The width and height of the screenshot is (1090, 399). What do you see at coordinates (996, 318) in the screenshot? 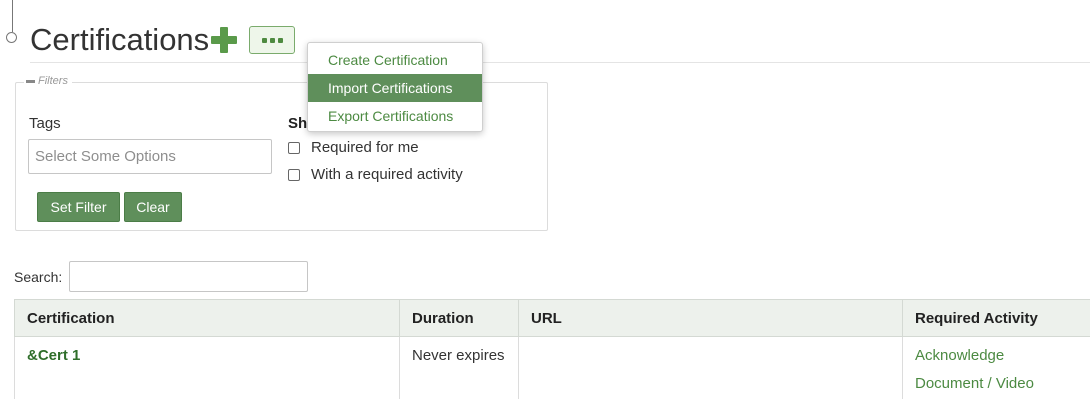
I see `column-header-required-activity: Required Activity` at bounding box center [996, 318].